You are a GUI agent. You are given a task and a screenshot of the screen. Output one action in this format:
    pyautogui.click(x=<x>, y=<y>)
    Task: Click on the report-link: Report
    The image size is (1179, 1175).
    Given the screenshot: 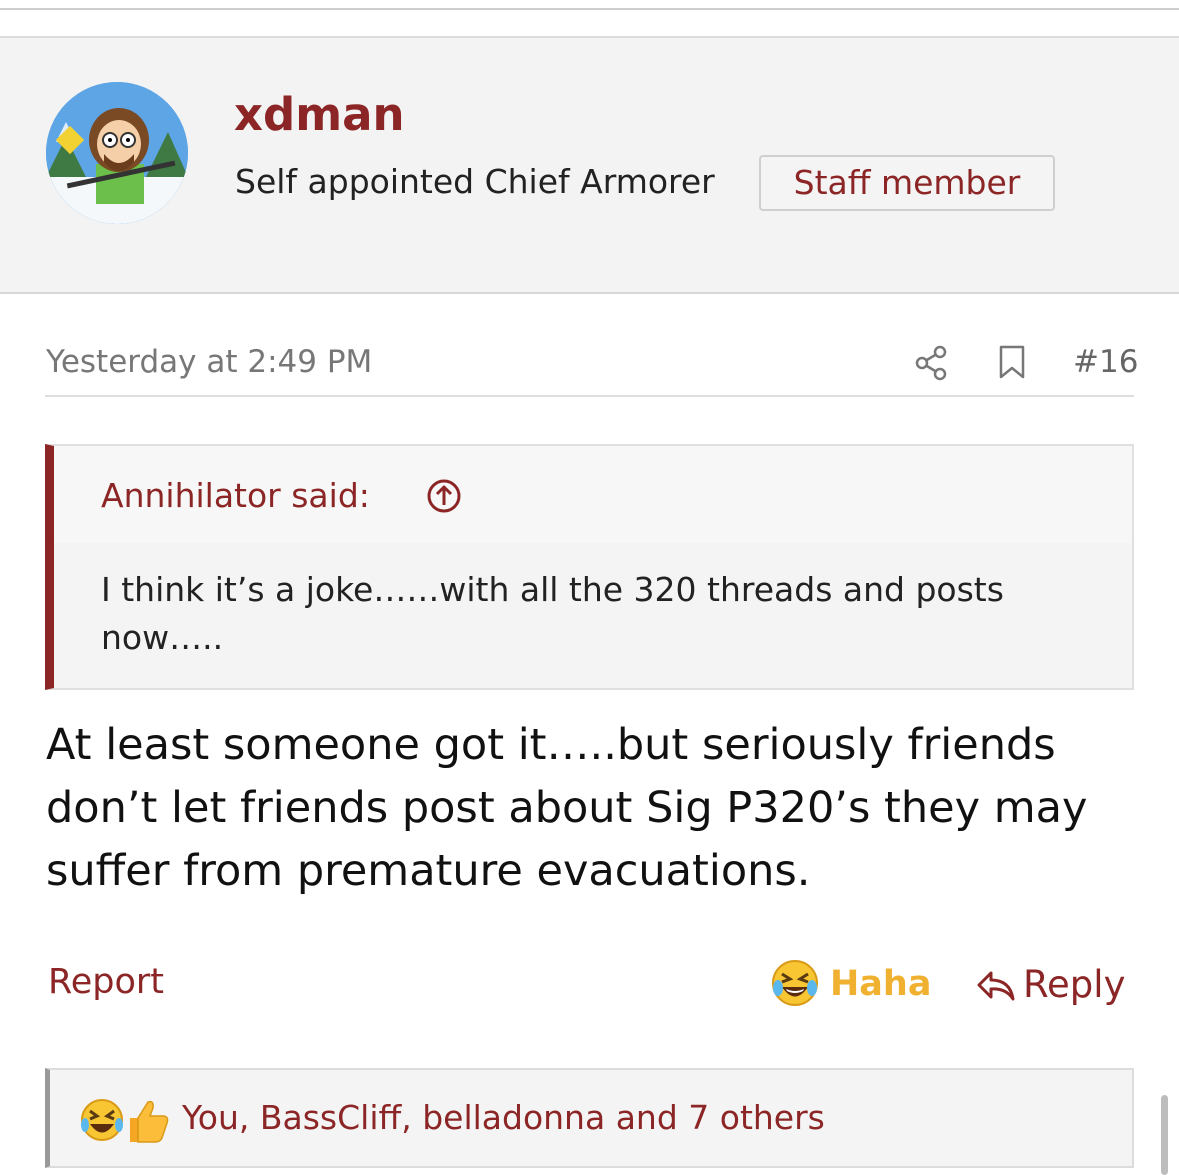 What is the action you would take?
    pyautogui.click(x=106, y=982)
    